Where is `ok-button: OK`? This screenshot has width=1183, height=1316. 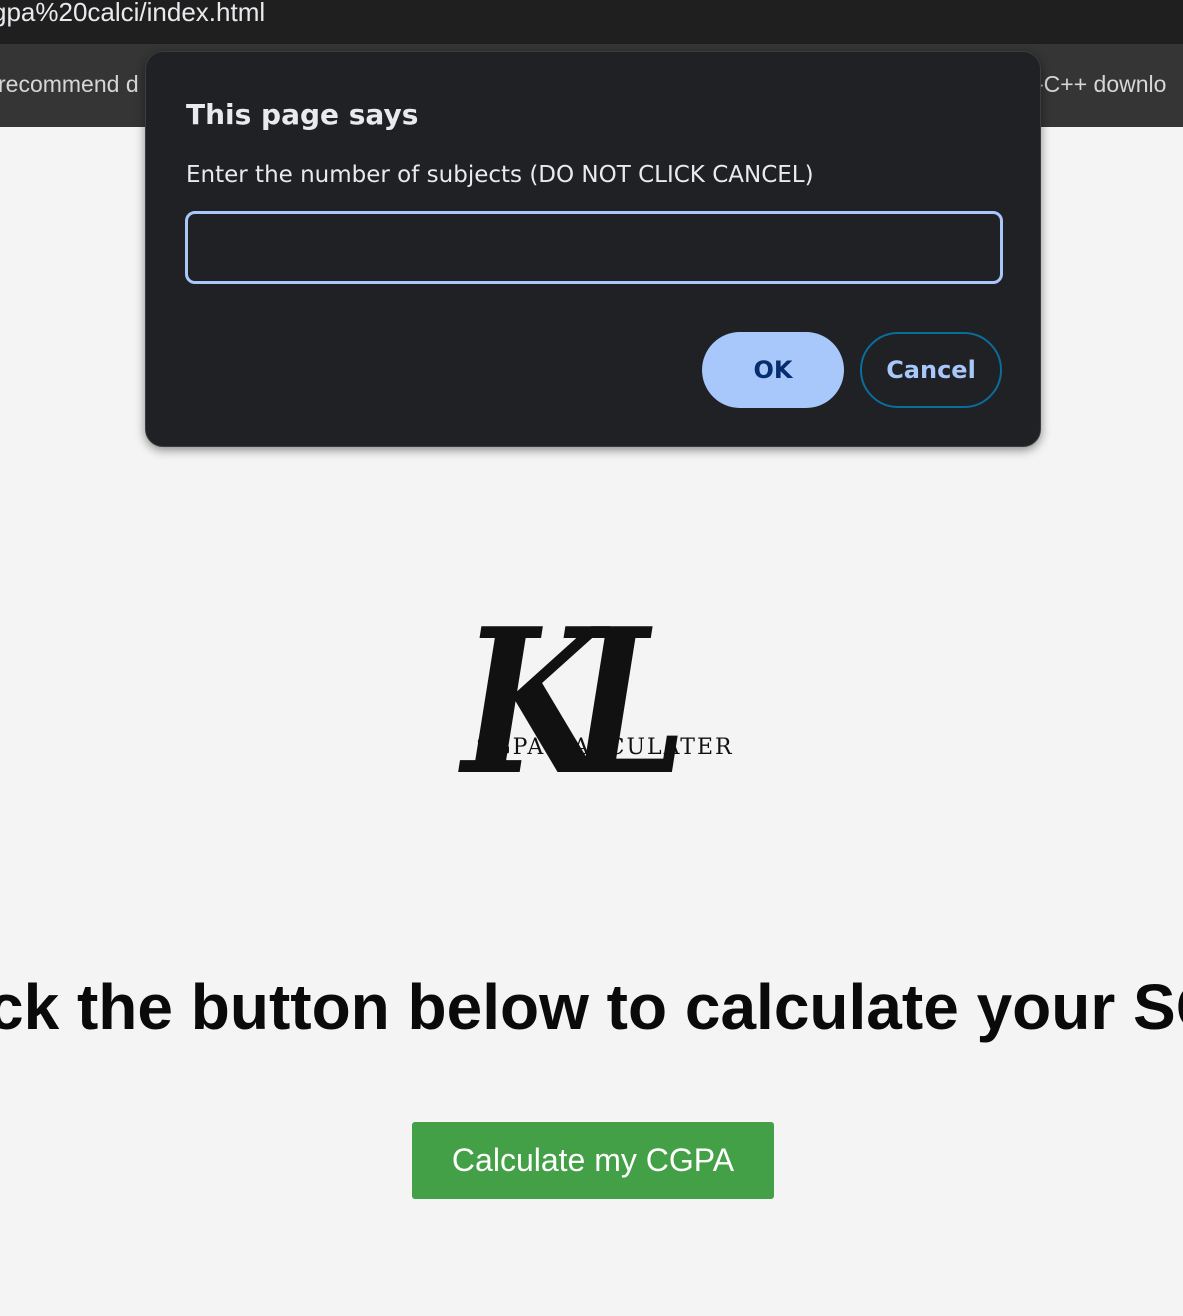
ok-button: OK is located at coordinates (773, 370).